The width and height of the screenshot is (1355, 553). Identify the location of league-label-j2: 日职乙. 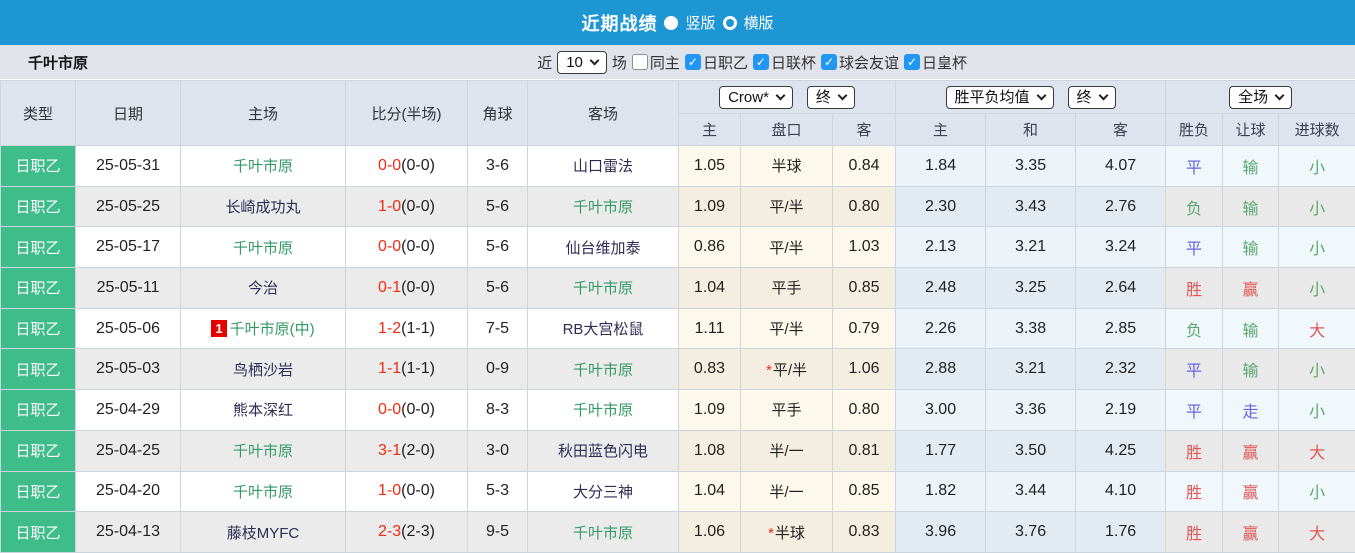
(725, 62).